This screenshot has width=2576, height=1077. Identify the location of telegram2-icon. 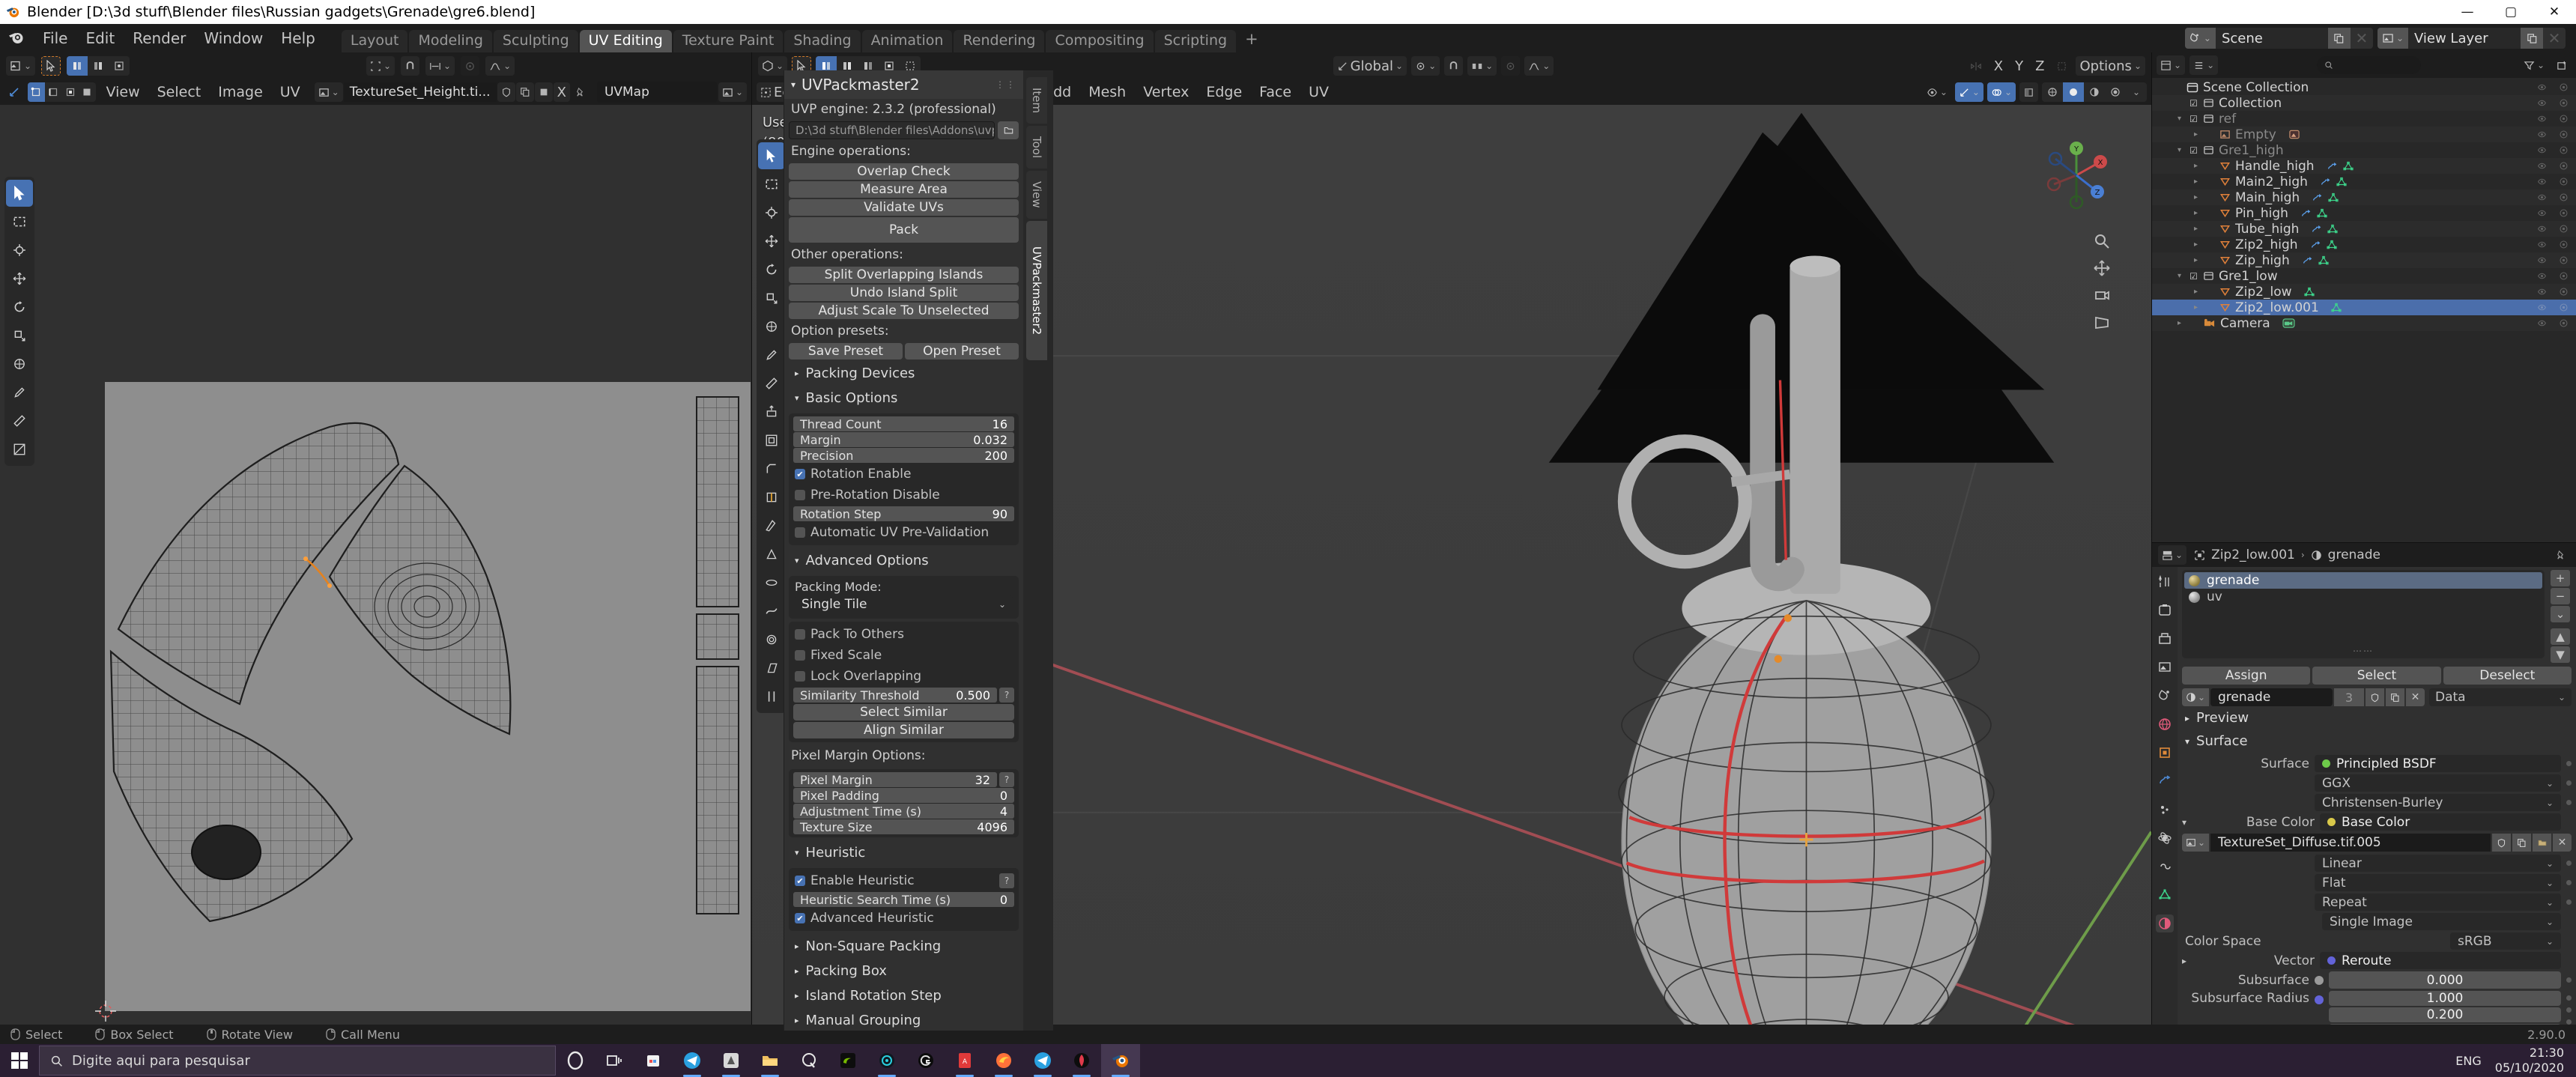
(1042, 1060).